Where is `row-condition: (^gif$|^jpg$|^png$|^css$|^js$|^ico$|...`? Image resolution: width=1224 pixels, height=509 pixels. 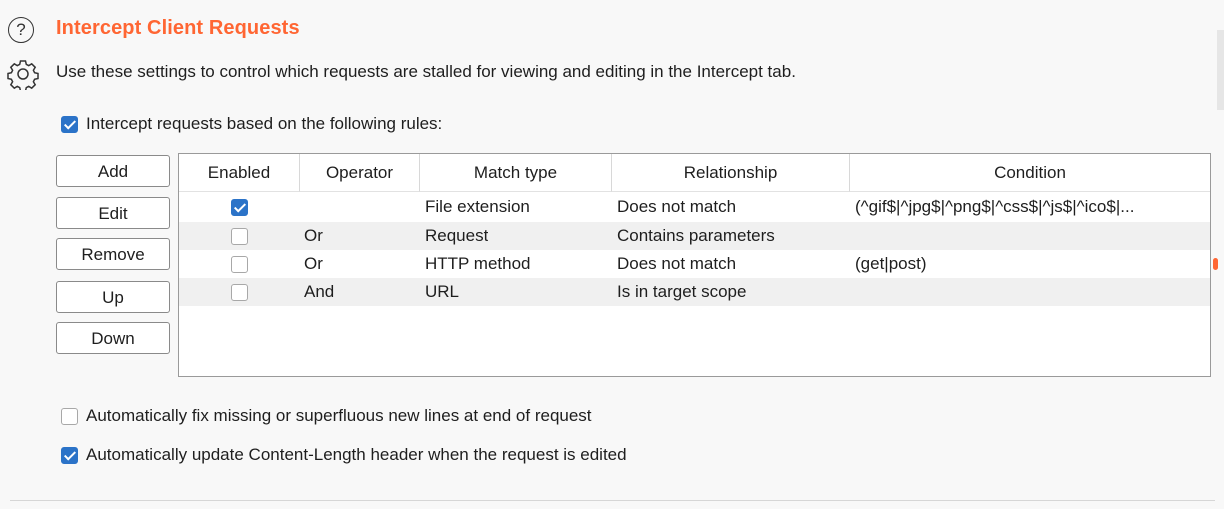 row-condition: (^gif$|^jpg$|^png$|^css$|^js$|^ico$|... is located at coordinates (995, 206).